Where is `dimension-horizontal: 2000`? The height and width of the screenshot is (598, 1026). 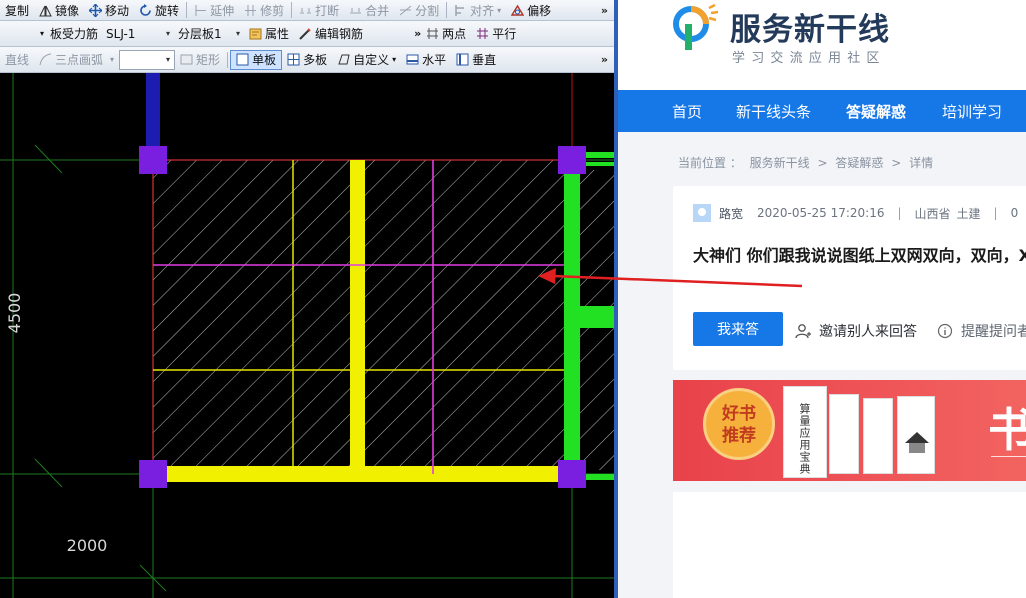
dimension-horizontal: 2000 is located at coordinates (87, 545).